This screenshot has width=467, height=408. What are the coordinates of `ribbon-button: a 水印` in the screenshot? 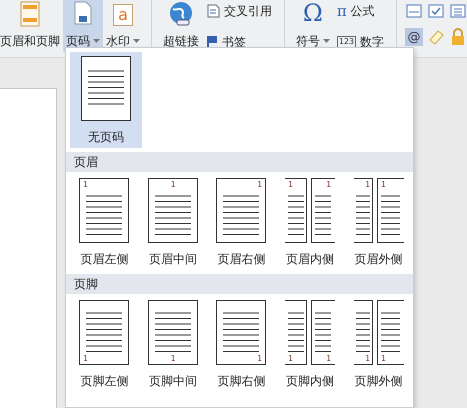 It's located at (123, 26).